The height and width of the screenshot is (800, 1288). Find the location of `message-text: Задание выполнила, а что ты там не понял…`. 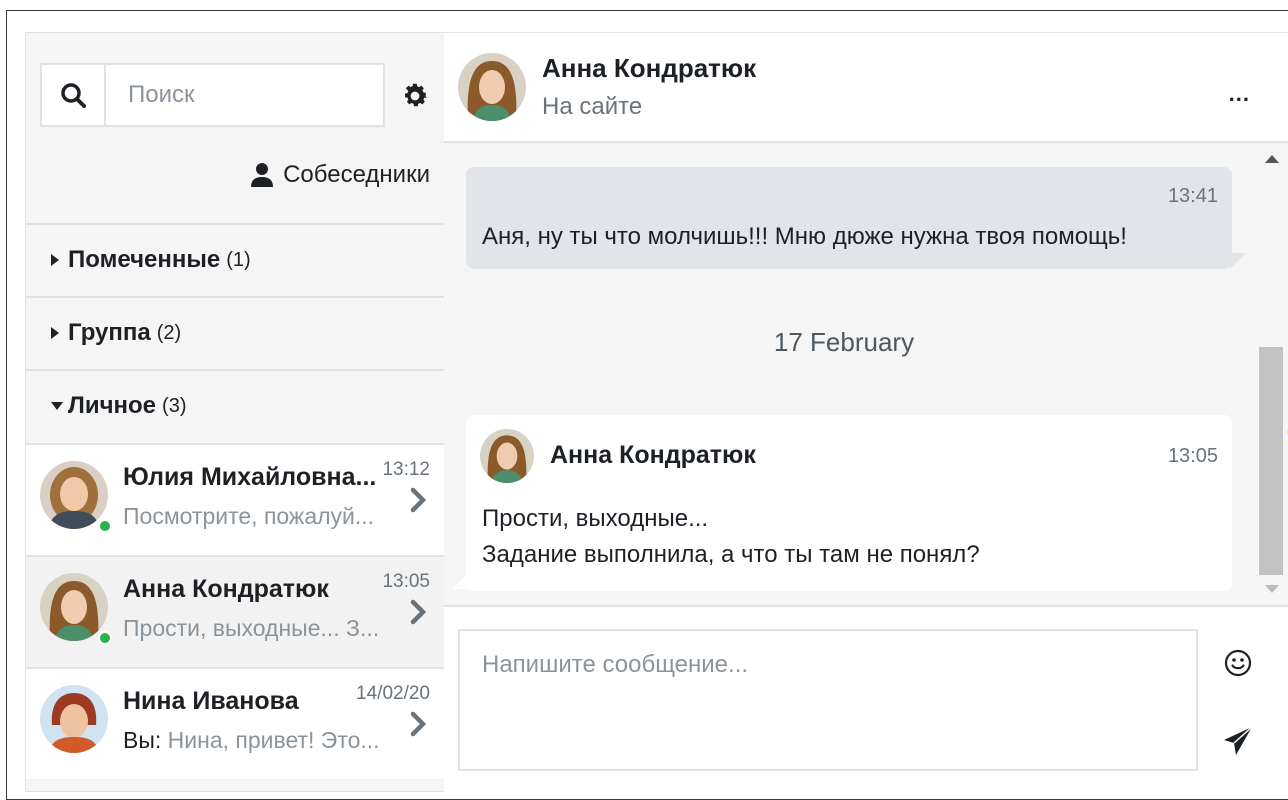

message-text: Задание выполнила, а что ты там не понял… is located at coordinates (731, 554).